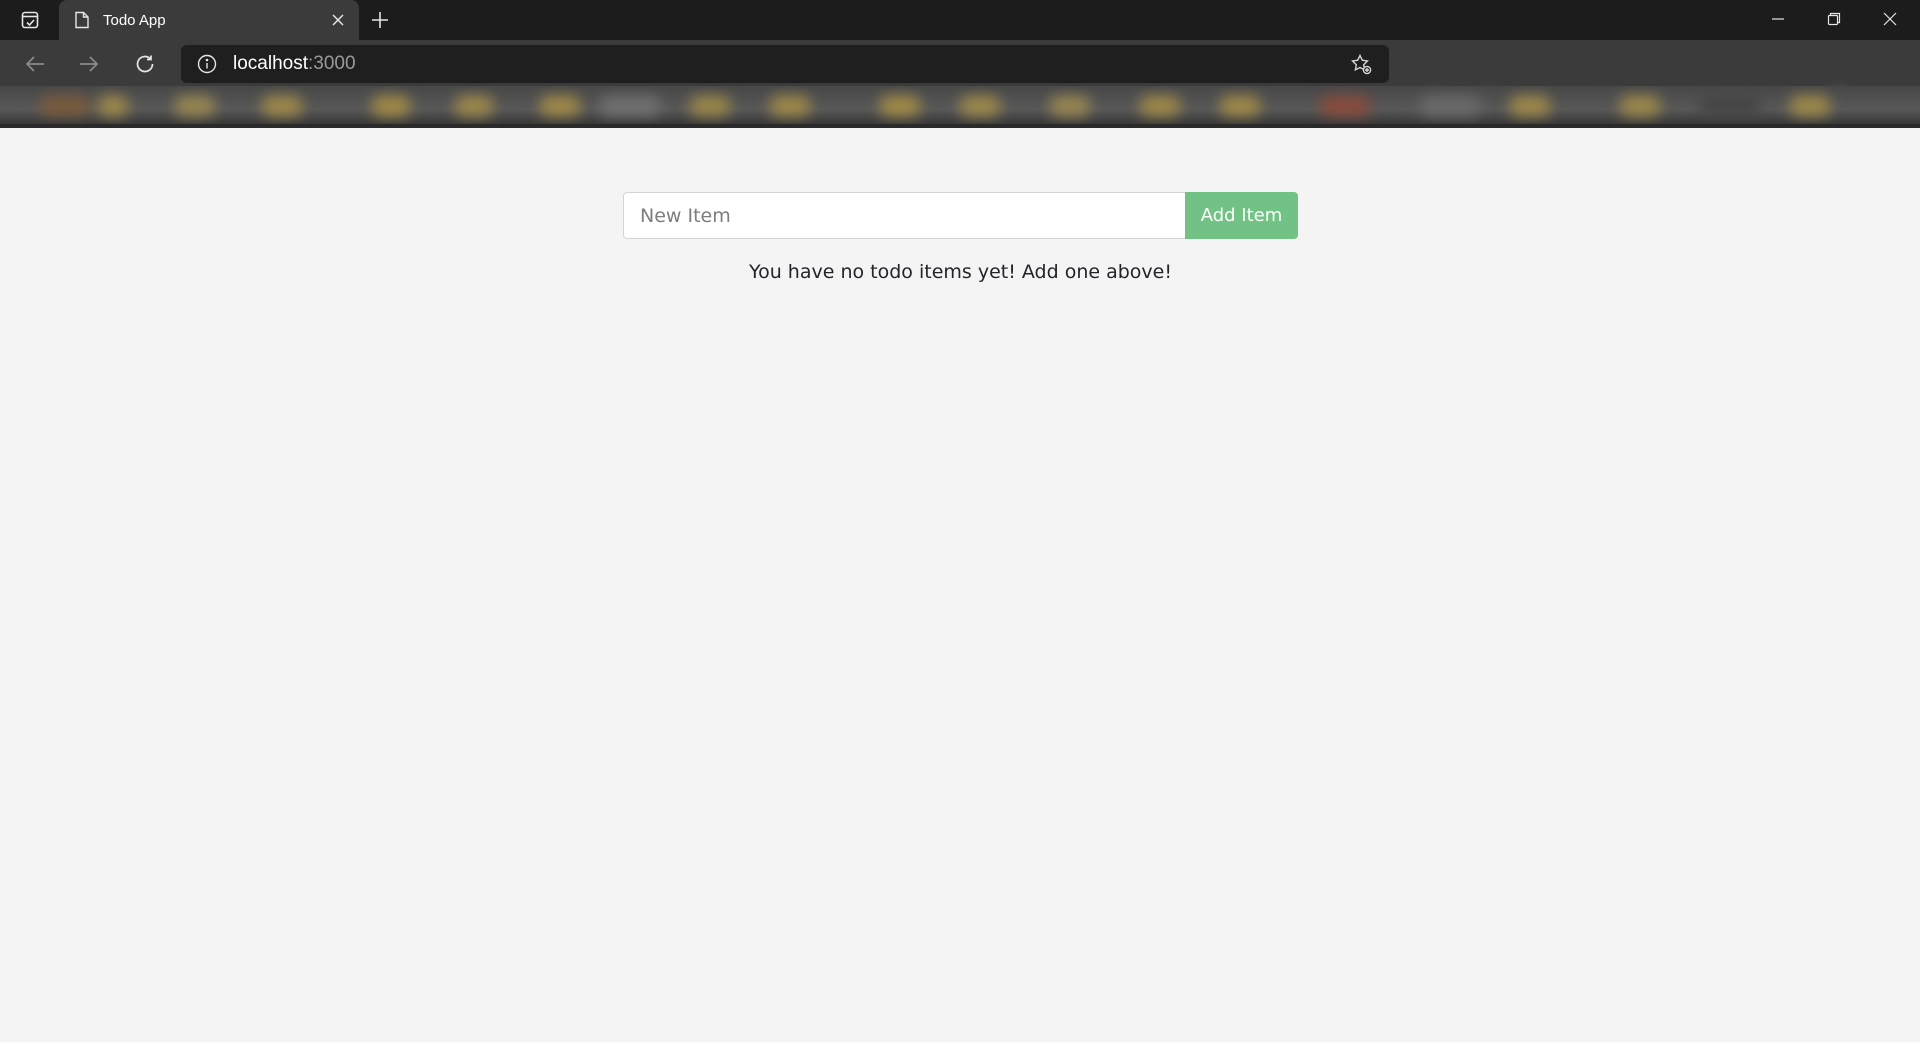 This screenshot has width=1920, height=1042. What do you see at coordinates (134, 20) in the screenshot?
I see `tab-title: Todo App` at bounding box center [134, 20].